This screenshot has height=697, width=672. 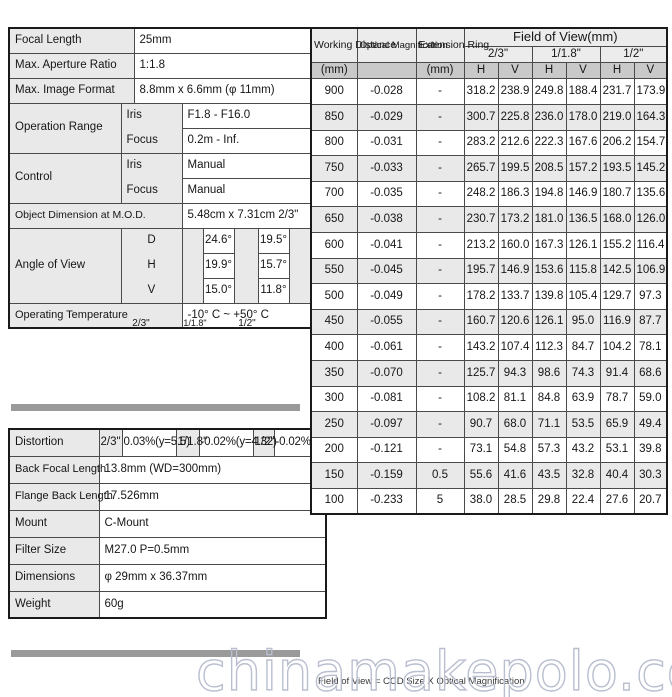 What do you see at coordinates (481, 424) in the screenshot?
I see `cell-fov-23-h: 90.7` at bounding box center [481, 424].